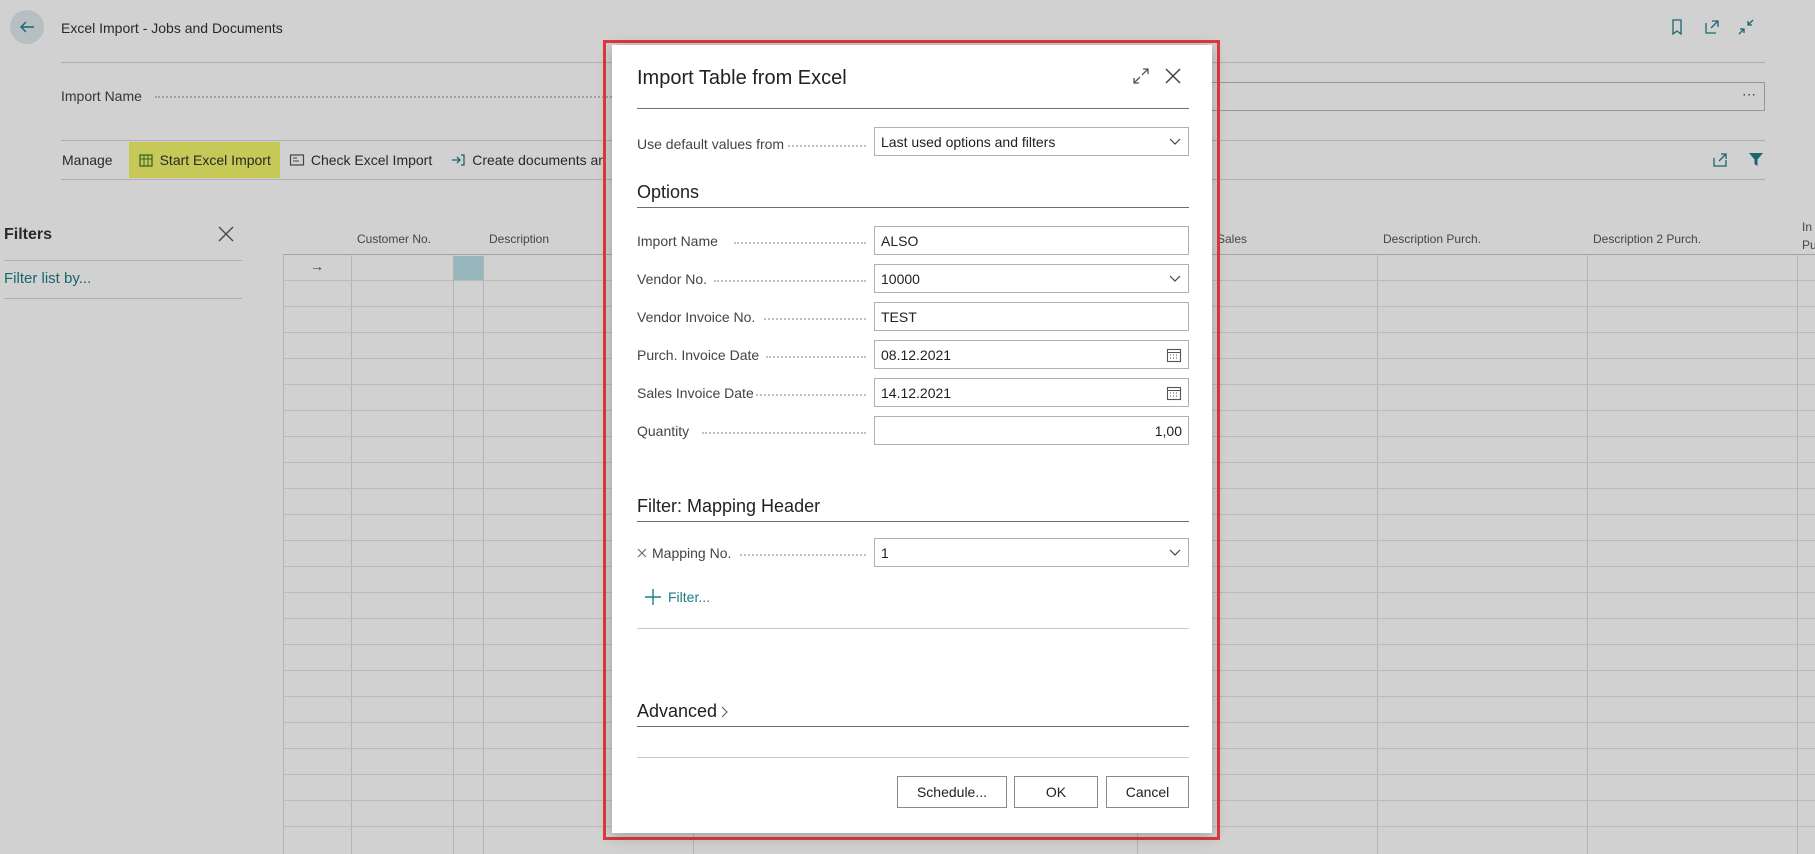  Describe the element at coordinates (899, 317) in the screenshot. I see `vendor-invoice-no-value: TEST` at that location.